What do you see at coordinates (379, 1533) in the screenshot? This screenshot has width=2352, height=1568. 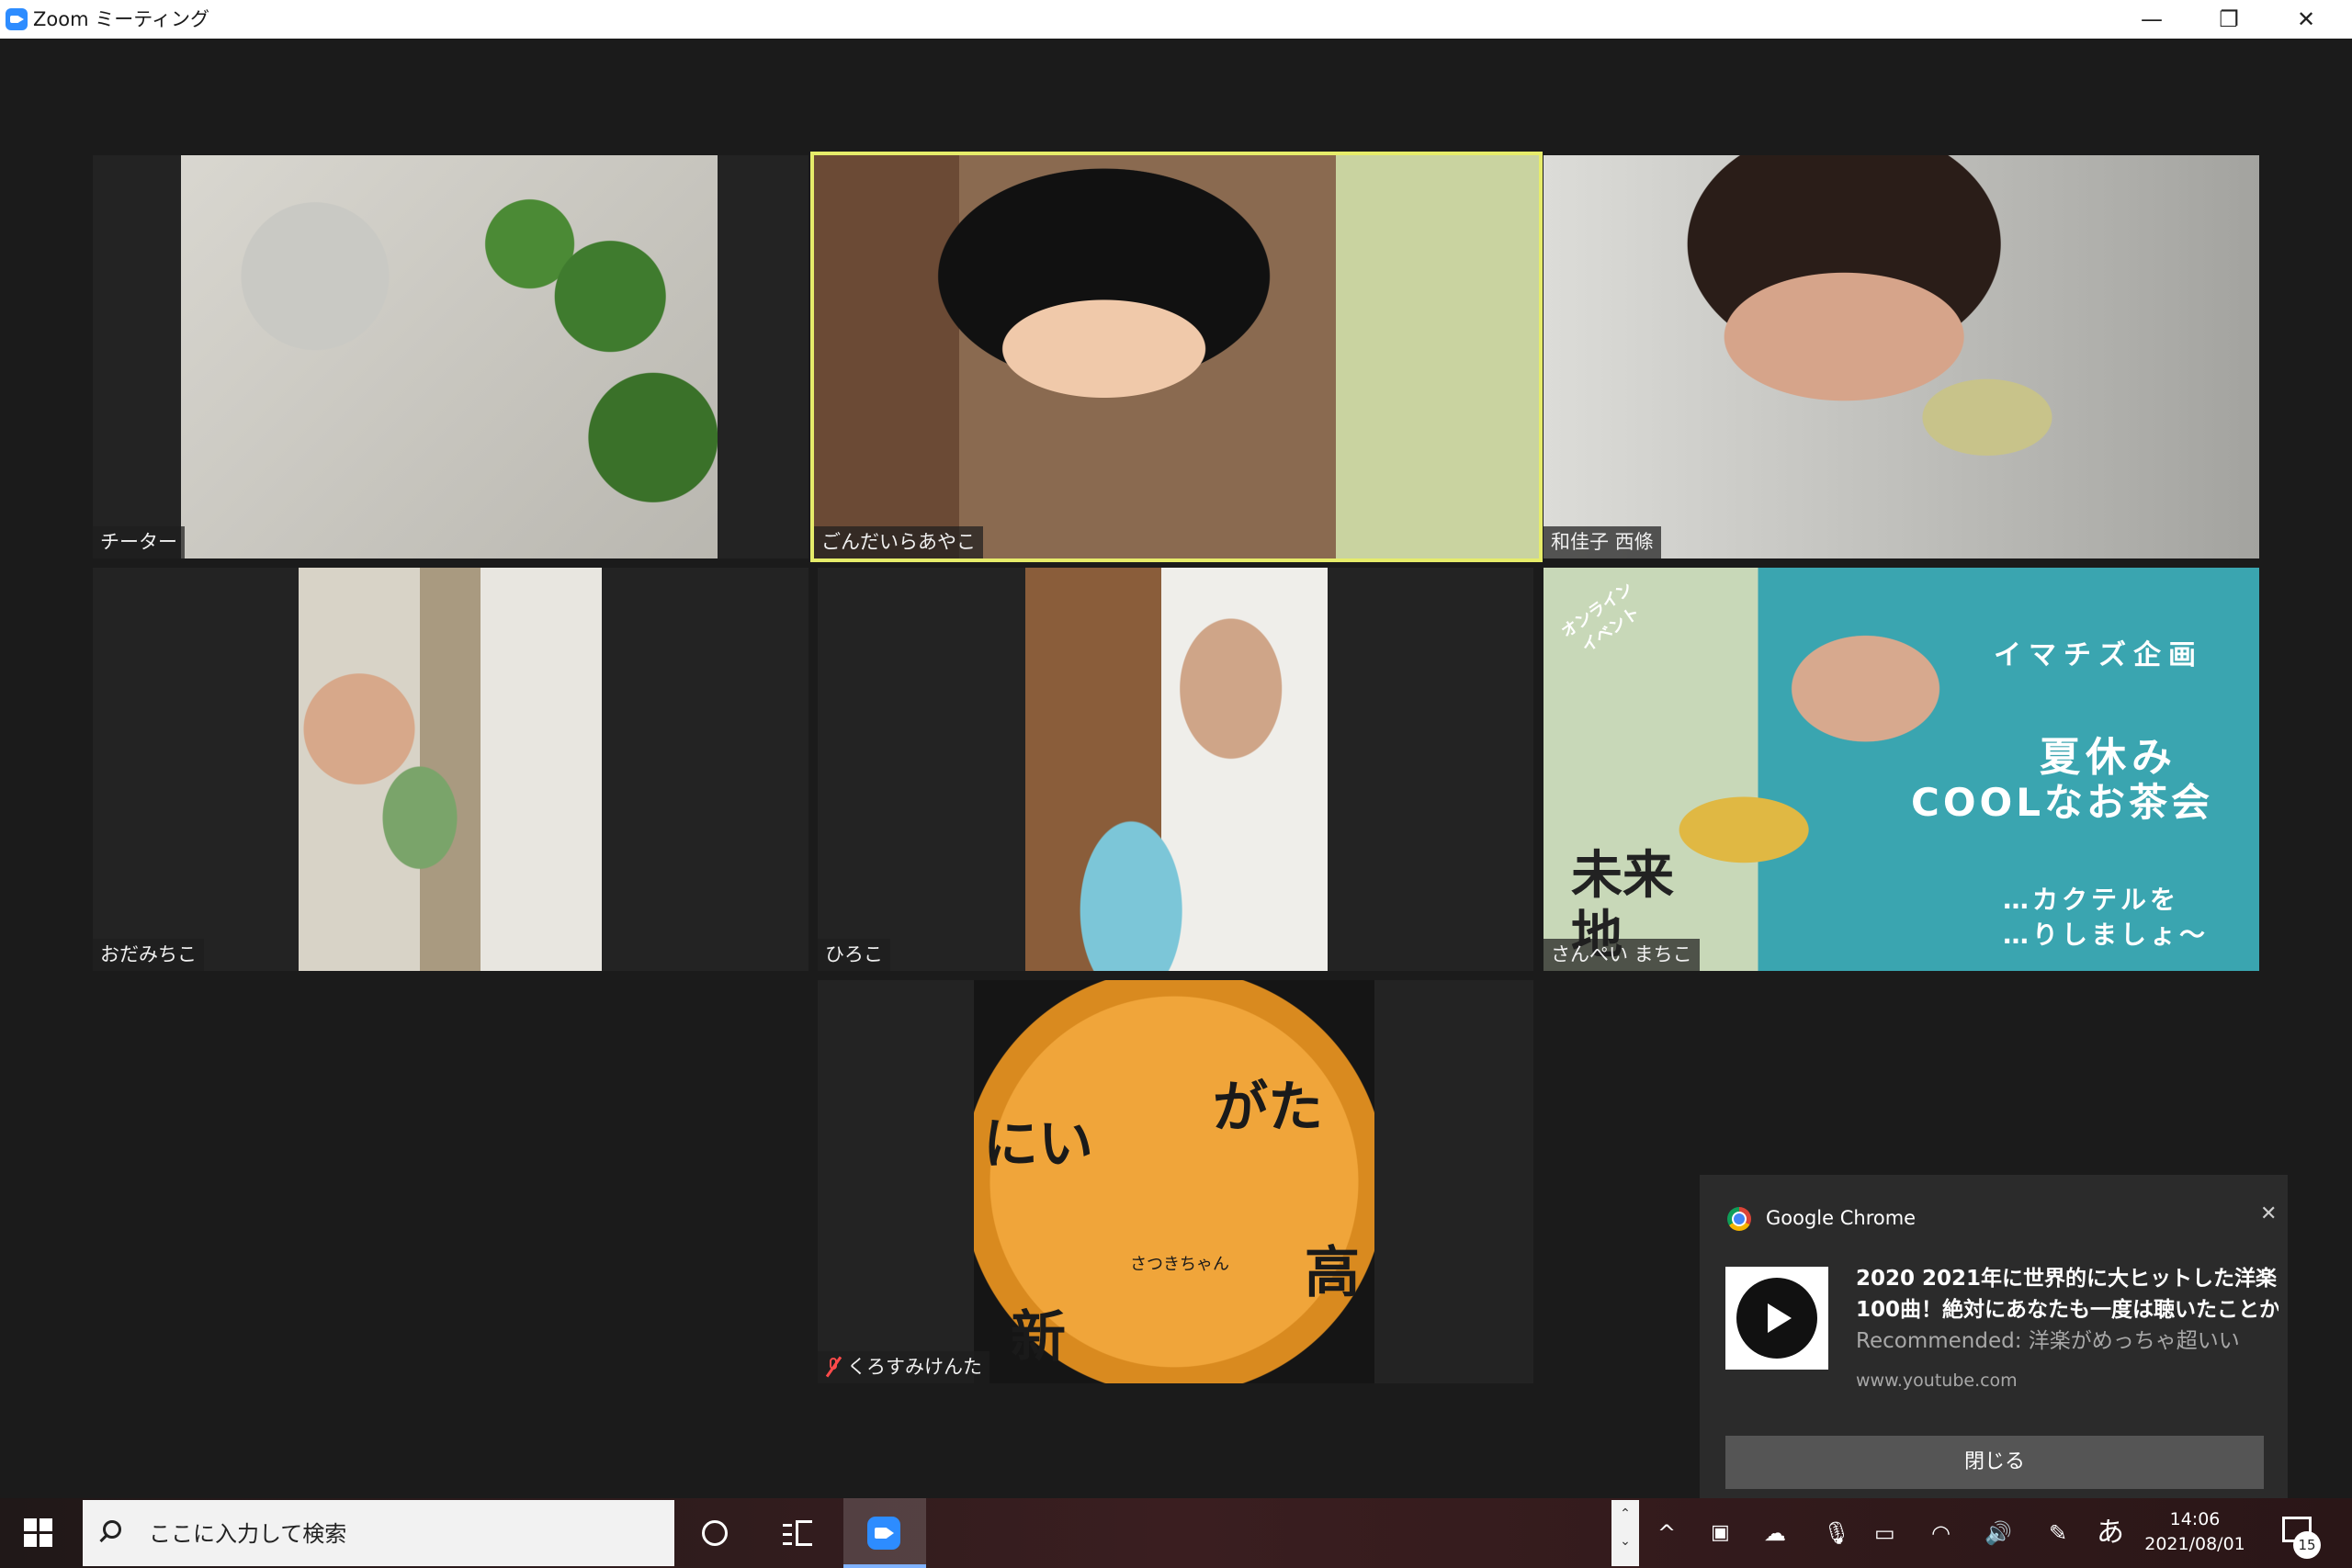 I see `taskbar-search-box: ここに入力して検索` at bounding box center [379, 1533].